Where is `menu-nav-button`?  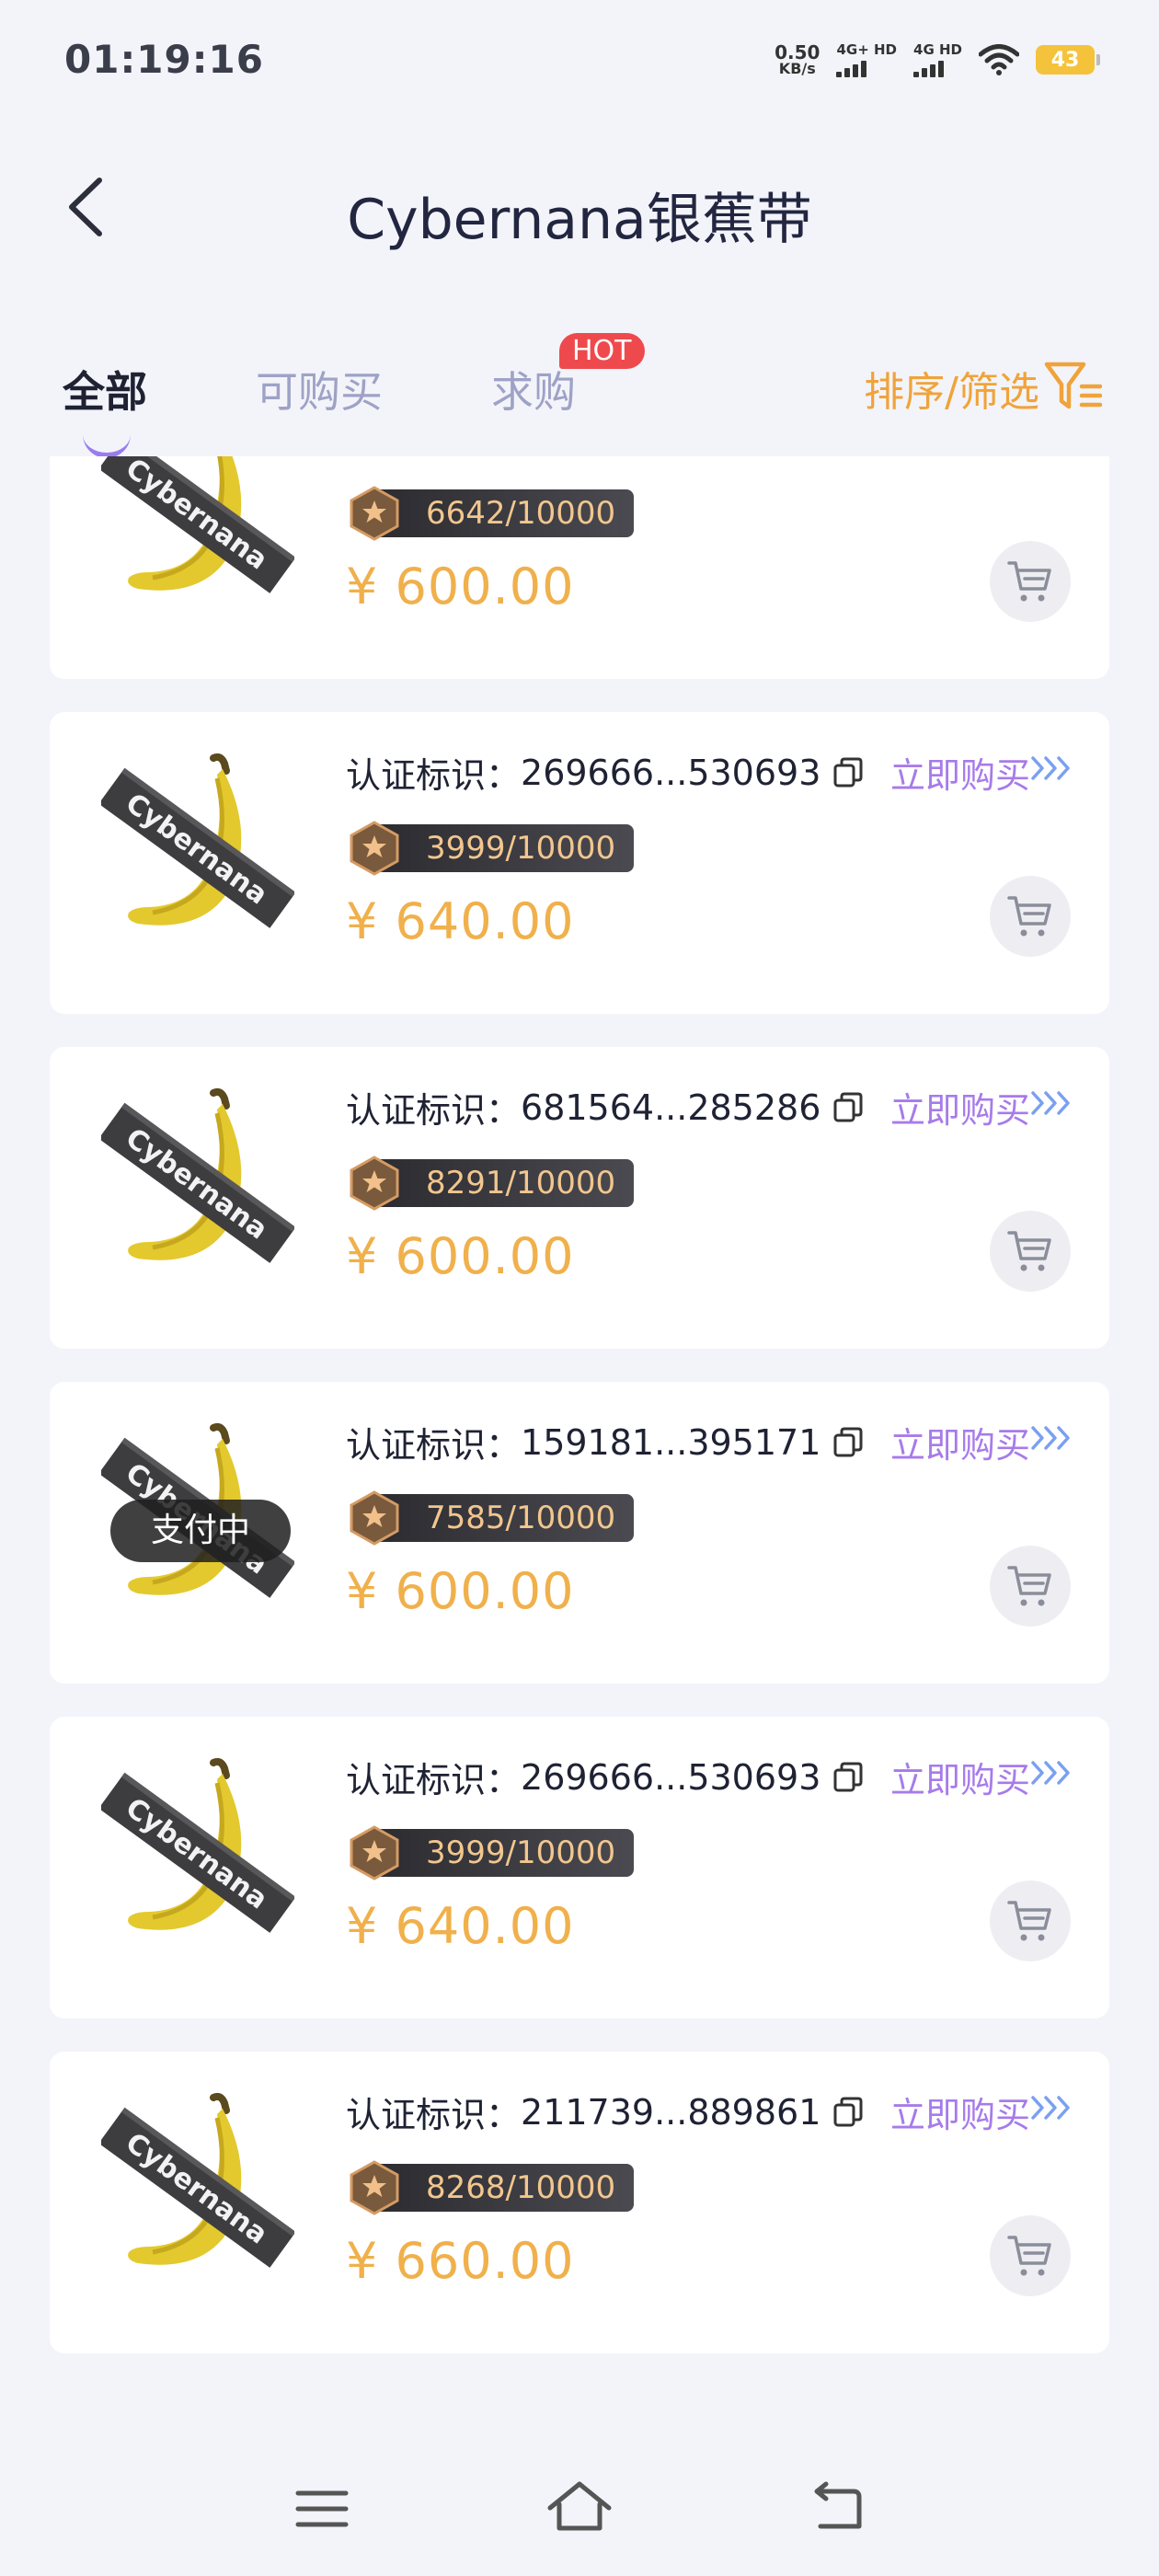
menu-nav-button is located at coordinates (322, 2509).